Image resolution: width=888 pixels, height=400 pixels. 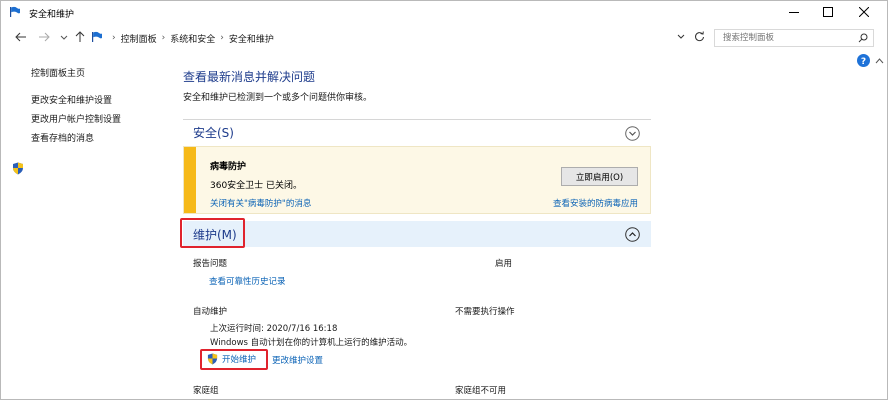 What do you see at coordinates (481, 391) in the screenshot?
I see `homegroup-value: 家庭组不可用` at bounding box center [481, 391].